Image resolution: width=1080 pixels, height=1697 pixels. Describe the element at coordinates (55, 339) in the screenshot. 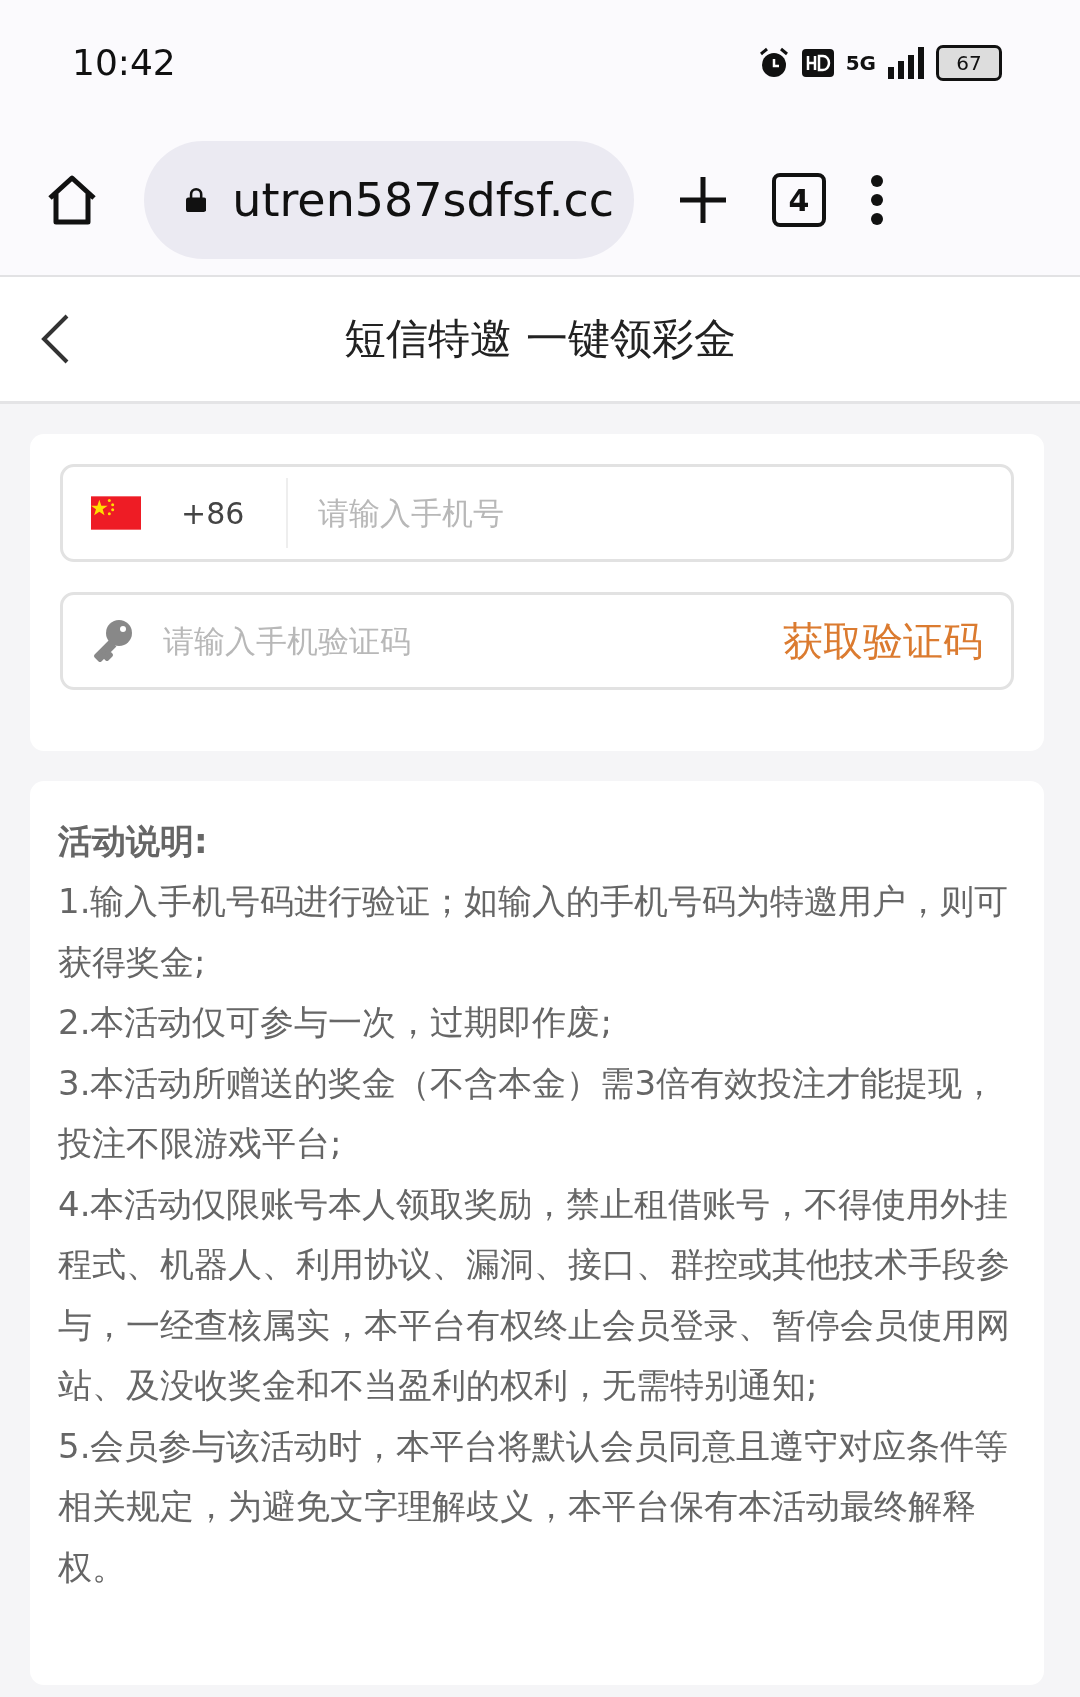

I see `back-icon` at that location.